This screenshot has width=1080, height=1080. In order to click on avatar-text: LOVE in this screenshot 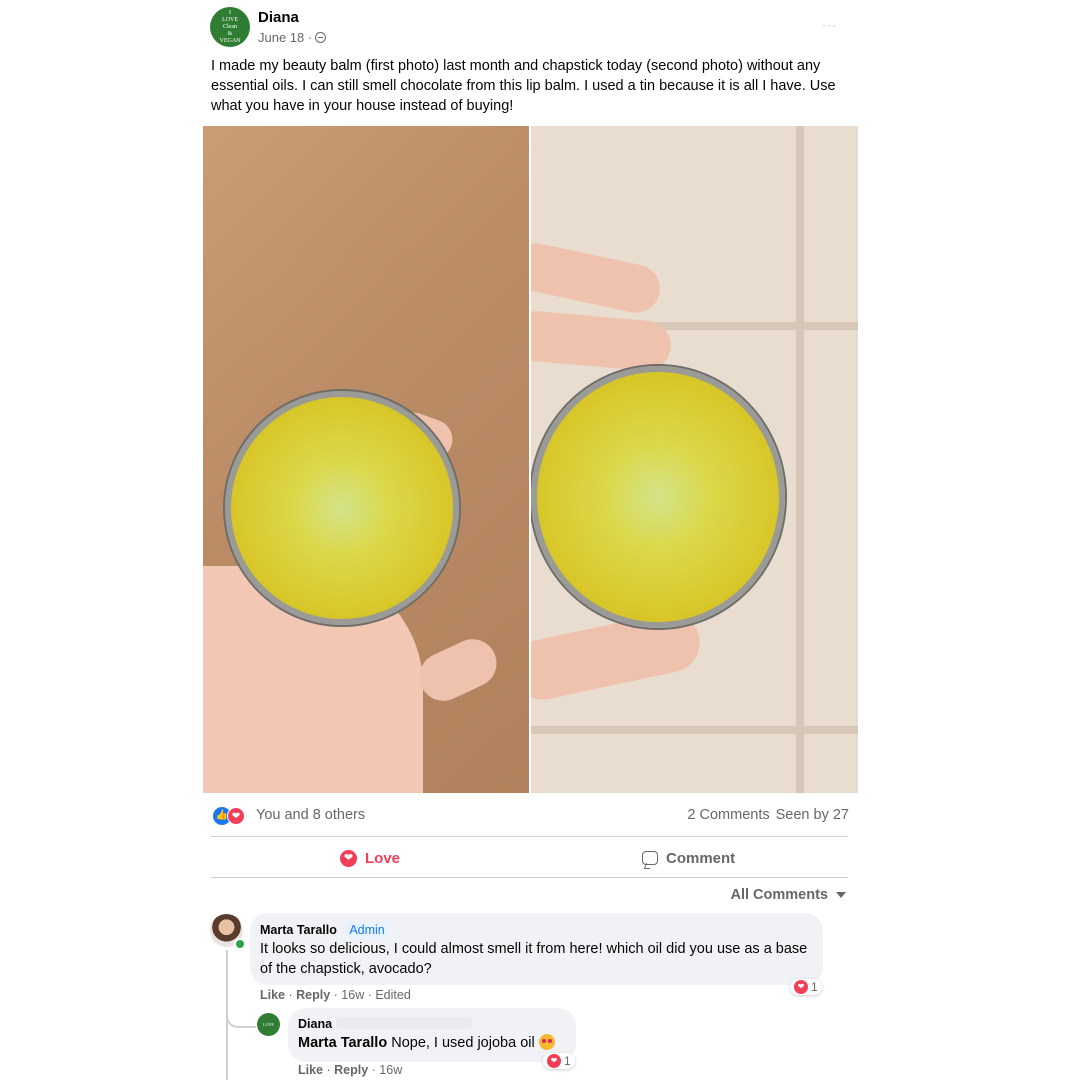, I will do `click(268, 1024)`.